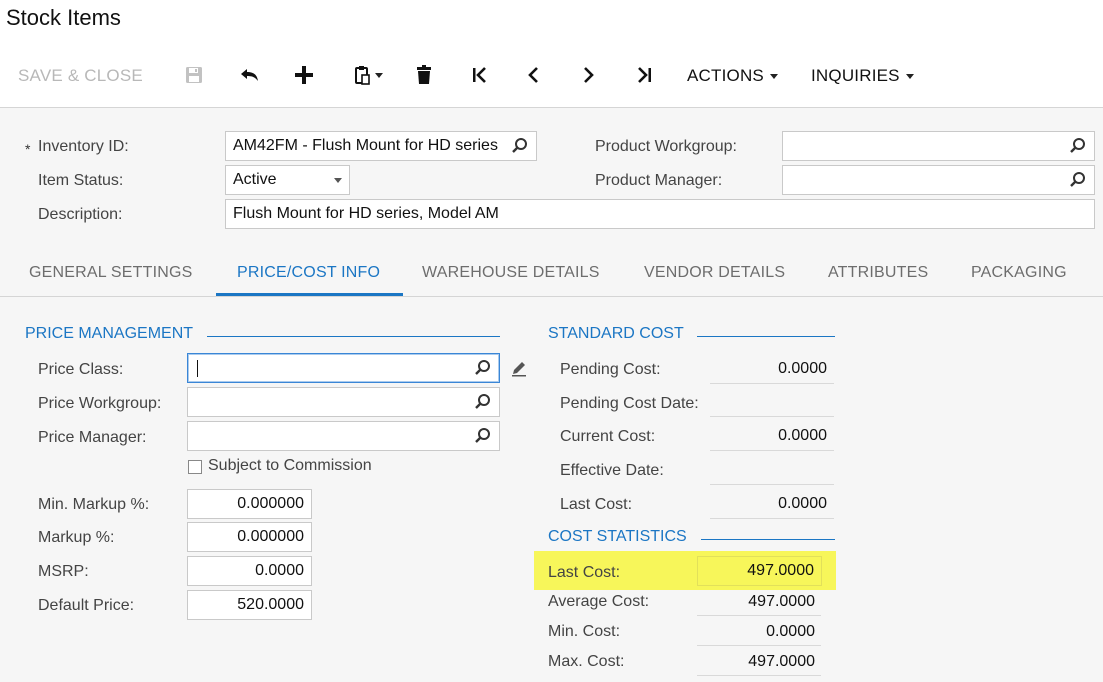 Image resolution: width=1103 pixels, height=682 pixels. What do you see at coordinates (86, 605) in the screenshot?
I see `default-price-label: Default Price:` at bounding box center [86, 605].